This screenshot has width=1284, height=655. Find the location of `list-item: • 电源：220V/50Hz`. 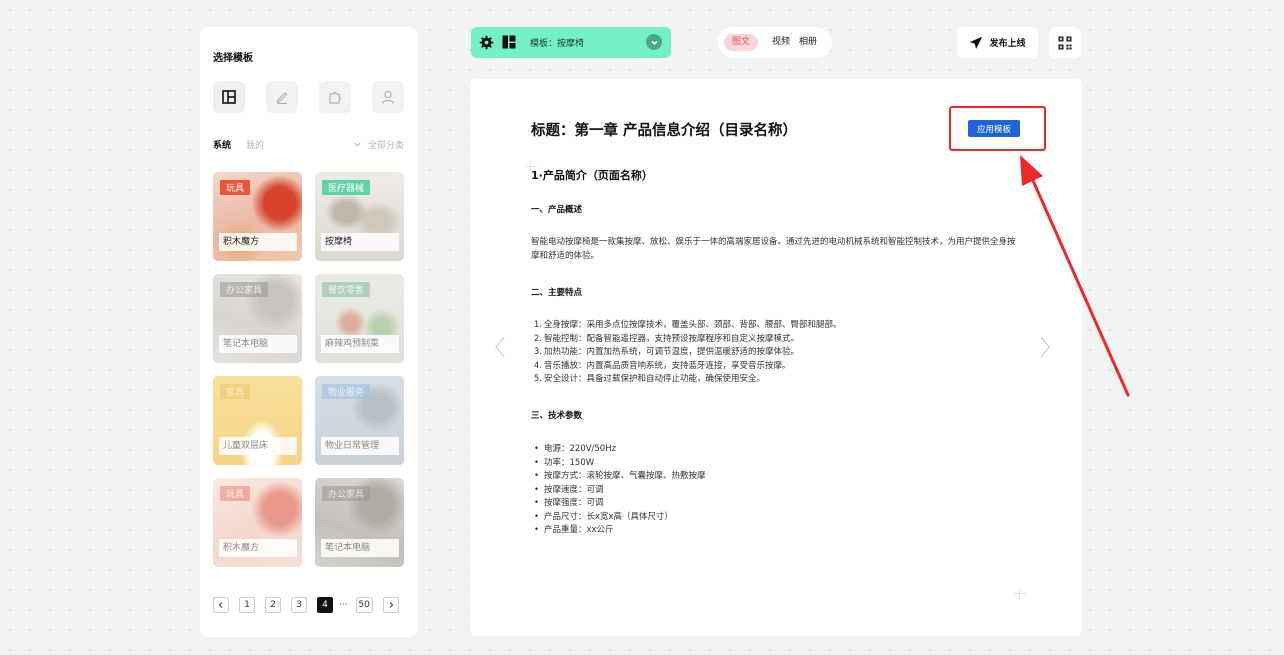

list-item: • 电源：220V/50Hz is located at coordinates (575, 449).